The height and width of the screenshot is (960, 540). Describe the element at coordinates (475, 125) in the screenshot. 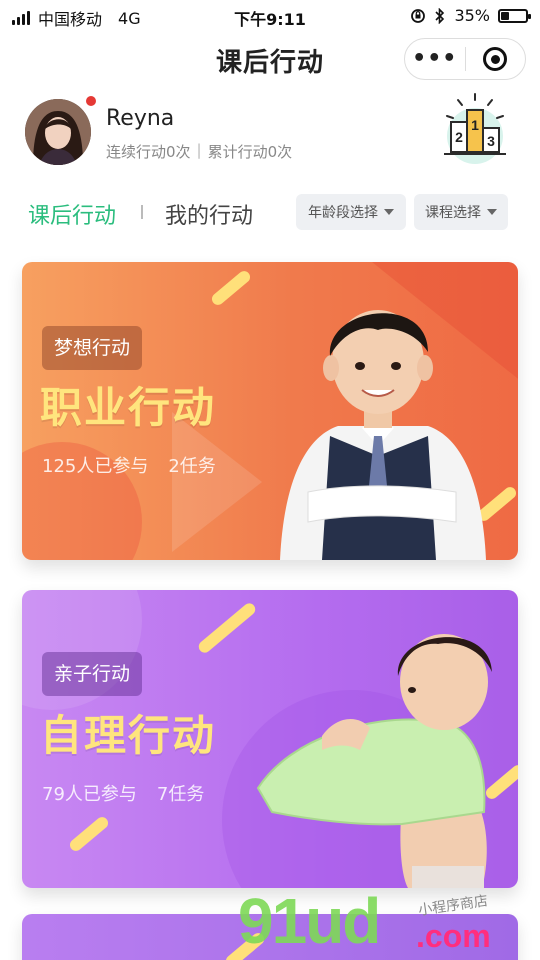

I see `podium-label-1: 1` at that location.